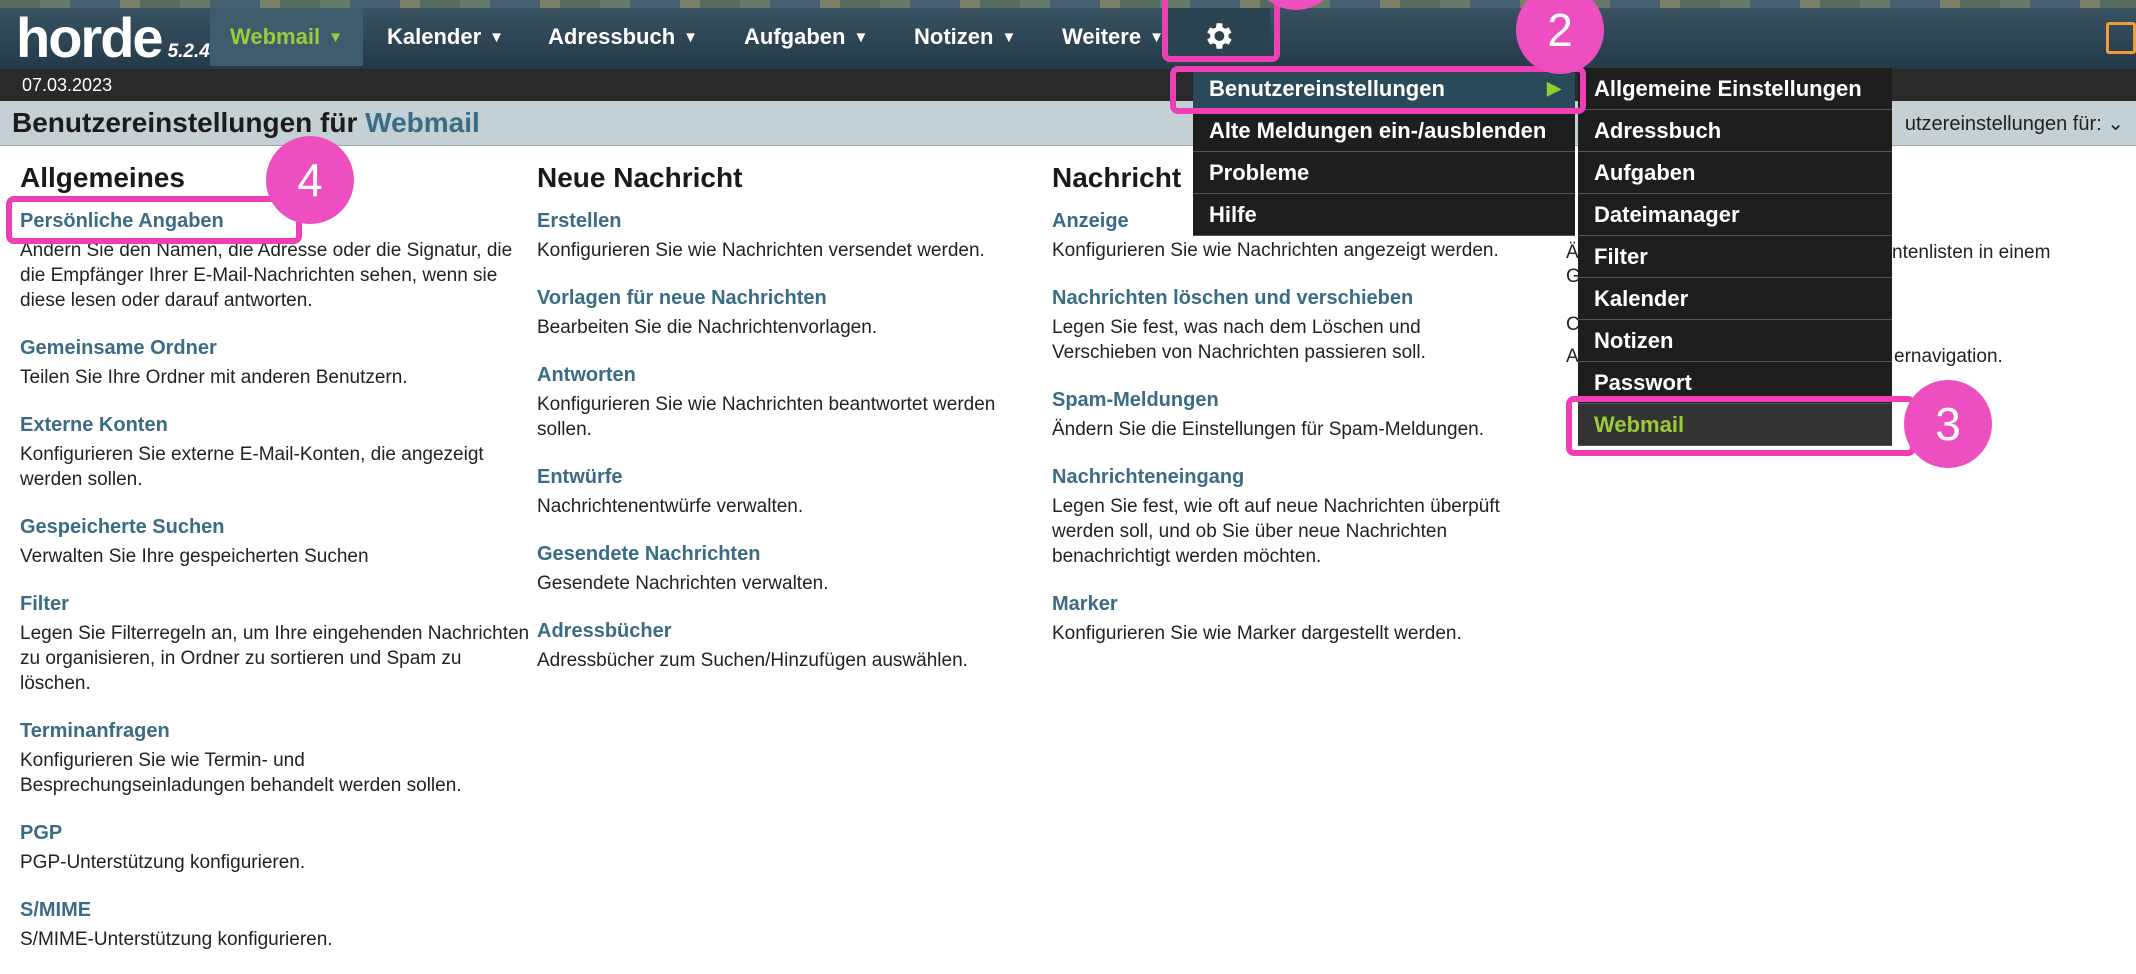  What do you see at coordinates (2014, 123) in the screenshot?
I see `prefs-app-select: utzereinstellungen für: ⌄` at bounding box center [2014, 123].